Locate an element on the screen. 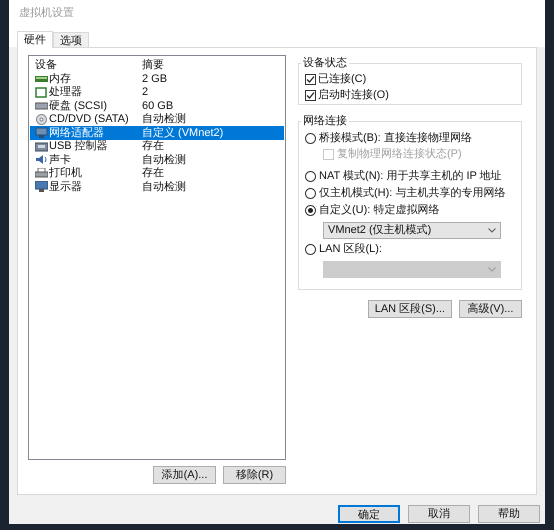 This screenshot has width=554, height=530. device-name: 处理器 is located at coordinates (65, 92).